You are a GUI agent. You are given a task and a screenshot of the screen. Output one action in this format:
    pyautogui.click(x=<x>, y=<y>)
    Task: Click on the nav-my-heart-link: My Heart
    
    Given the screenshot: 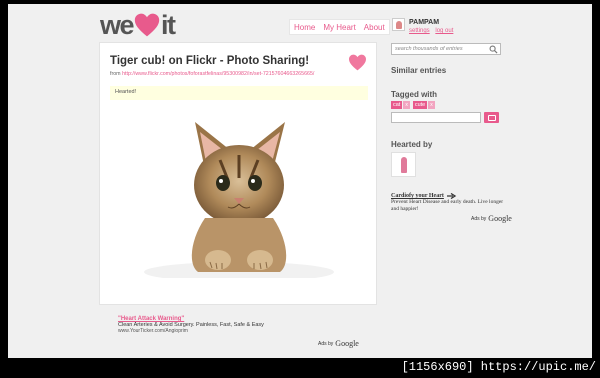 What is the action you would take?
    pyautogui.click(x=339, y=27)
    